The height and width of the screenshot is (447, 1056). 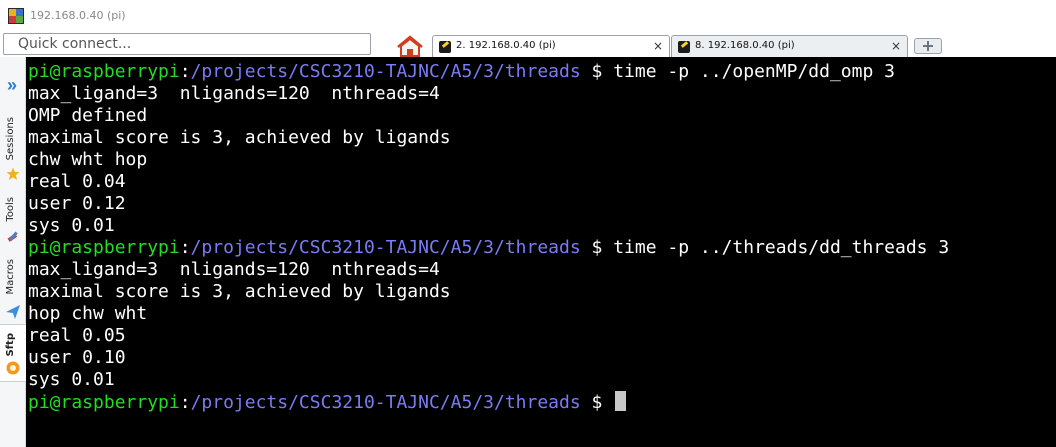 What do you see at coordinates (13, 173) in the screenshot?
I see `star-icon` at bounding box center [13, 173].